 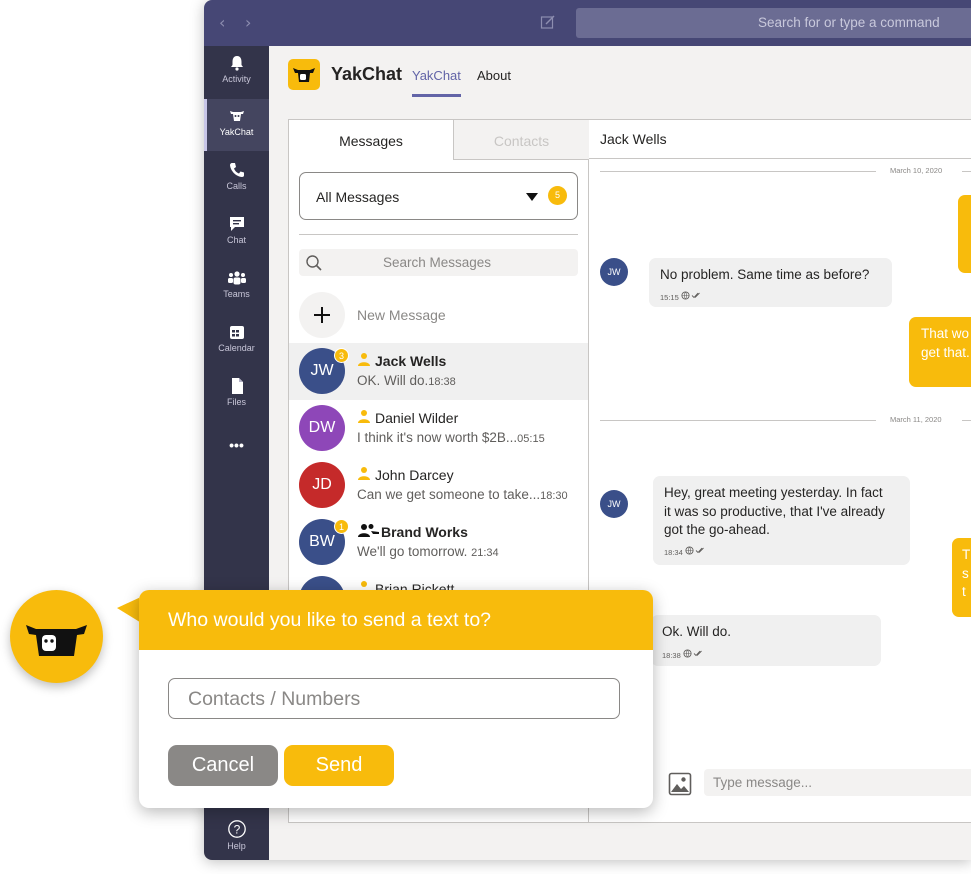 What do you see at coordinates (236, 240) in the screenshot?
I see `rail-label: Chat` at bounding box center [236, 240].